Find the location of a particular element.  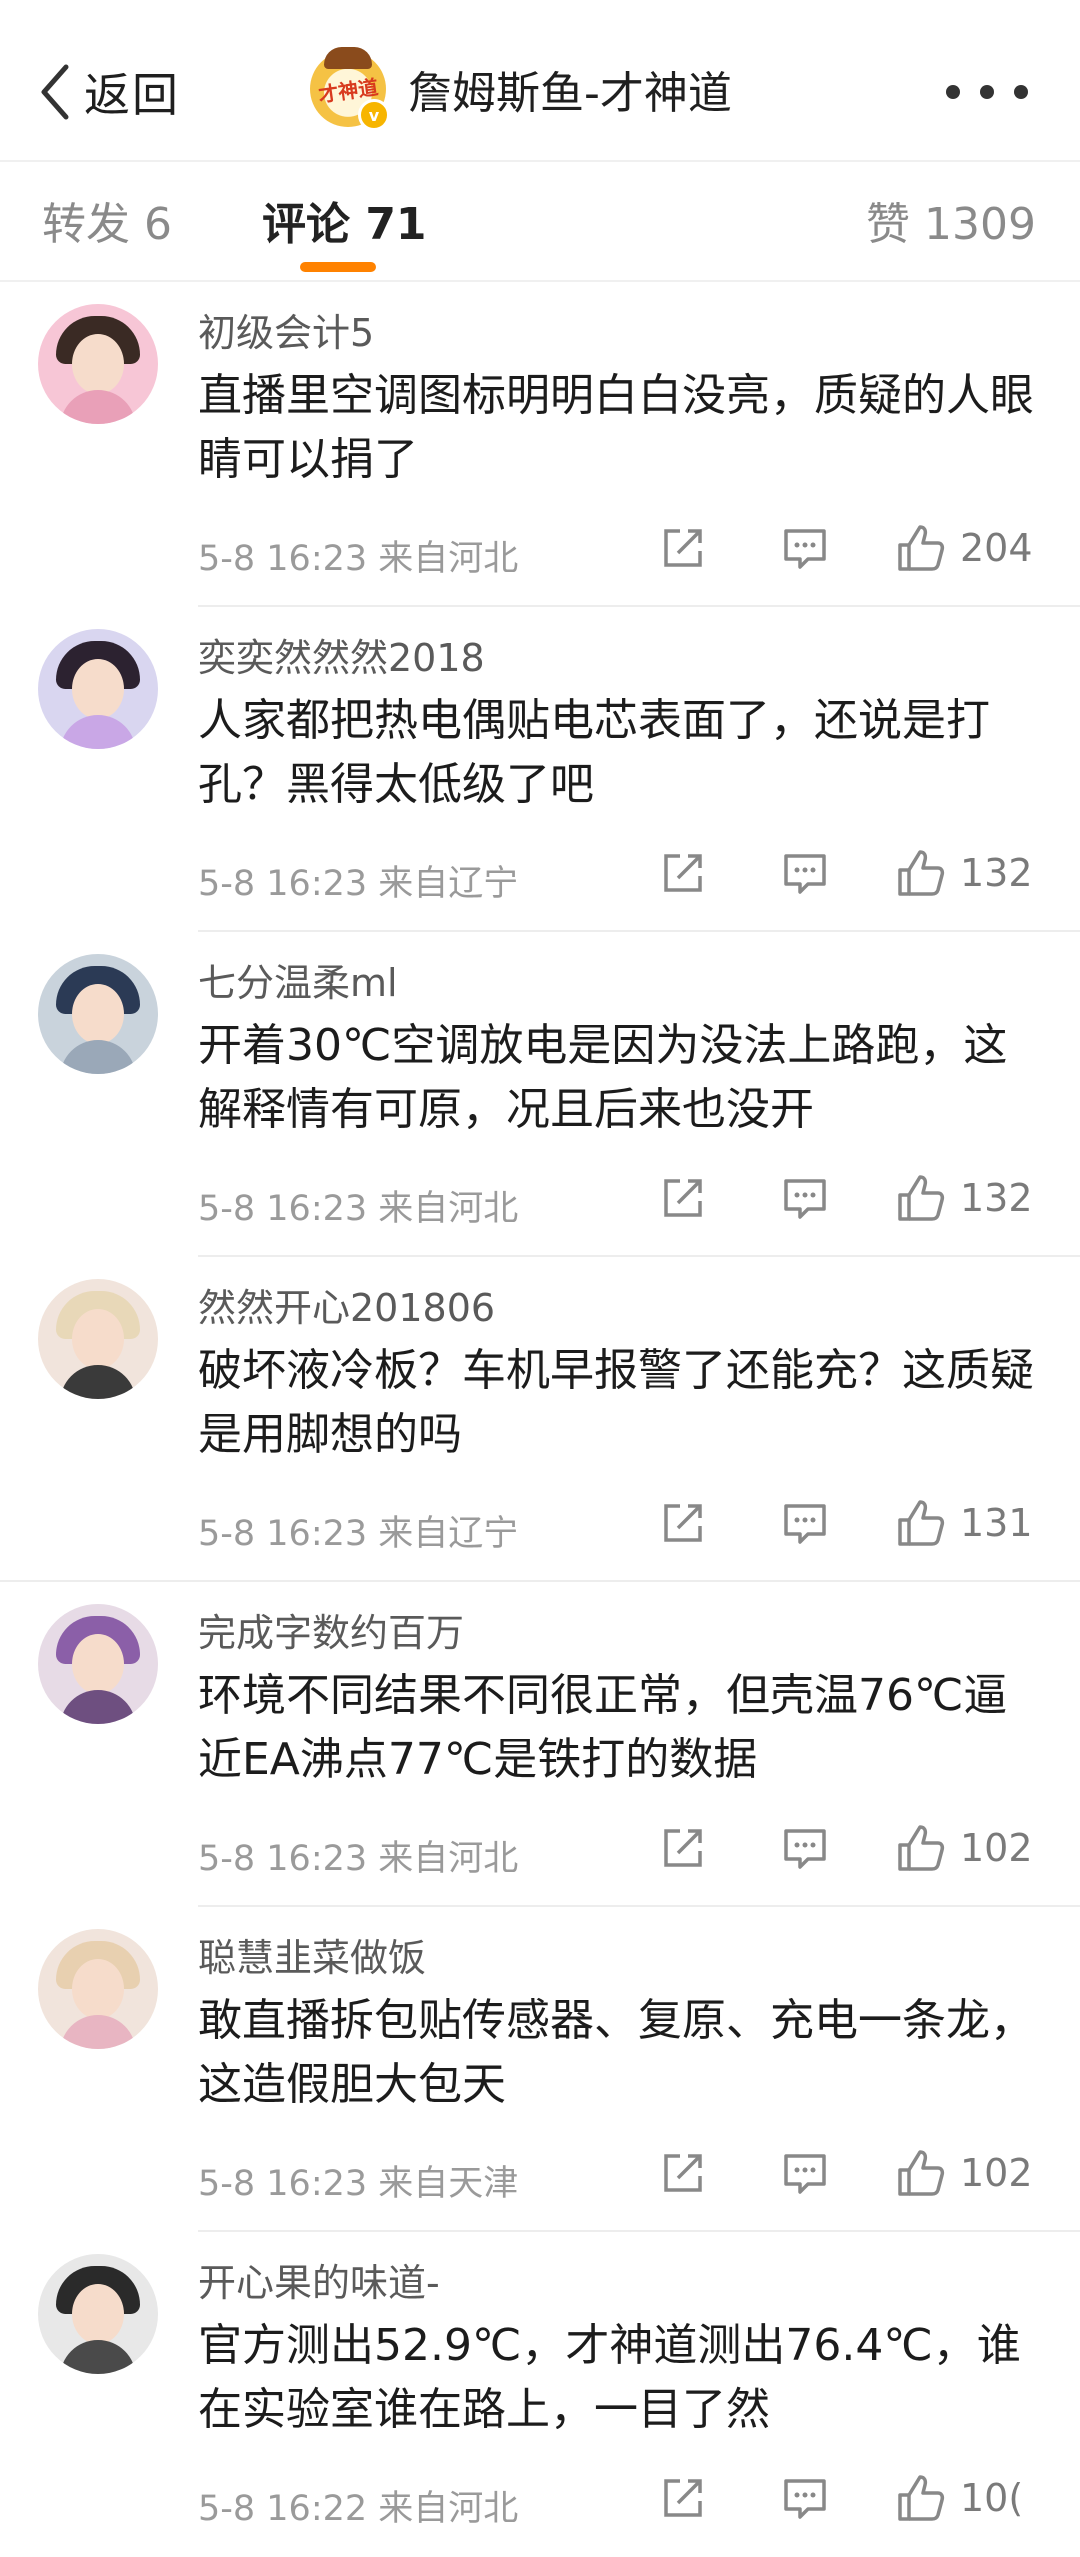

comment-text: 官方测出52.9℃，才神道测出76.4℃，谁在实验室谁在路上，一目了然 is located at coordinates (609, 2377).